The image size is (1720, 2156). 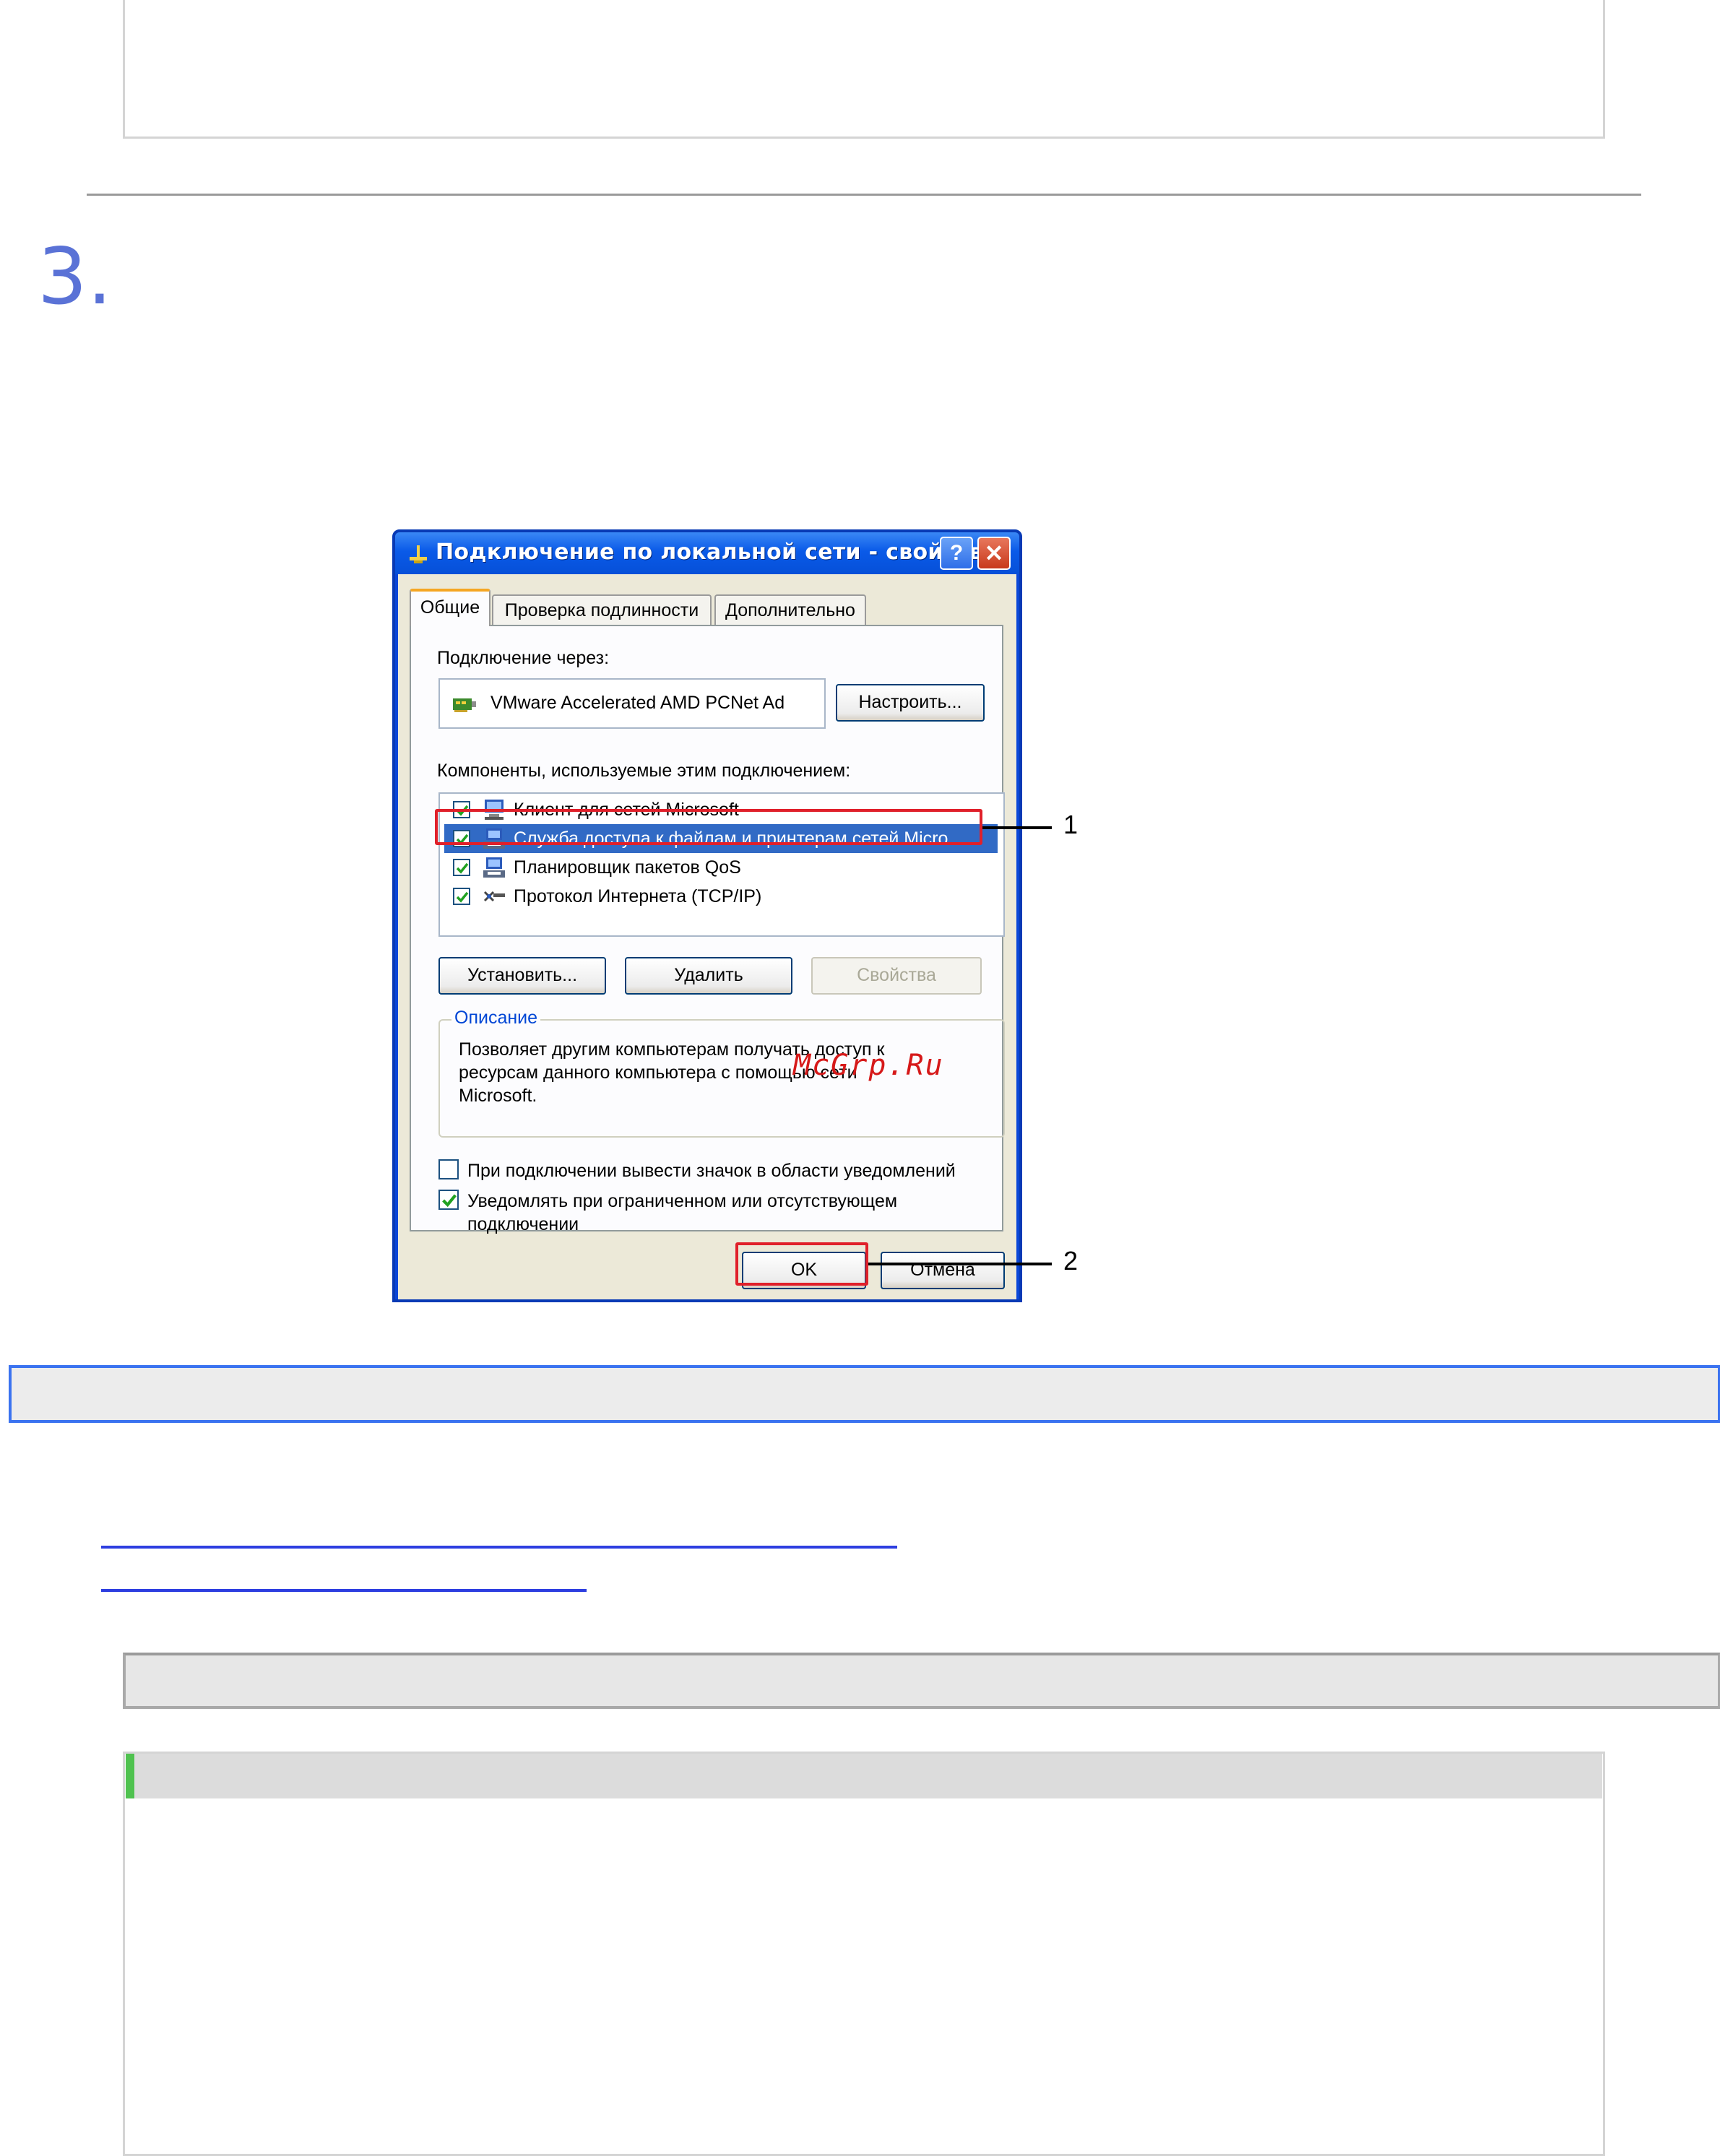 I want to click on network-connection-icon, so click(x=418, y=554).